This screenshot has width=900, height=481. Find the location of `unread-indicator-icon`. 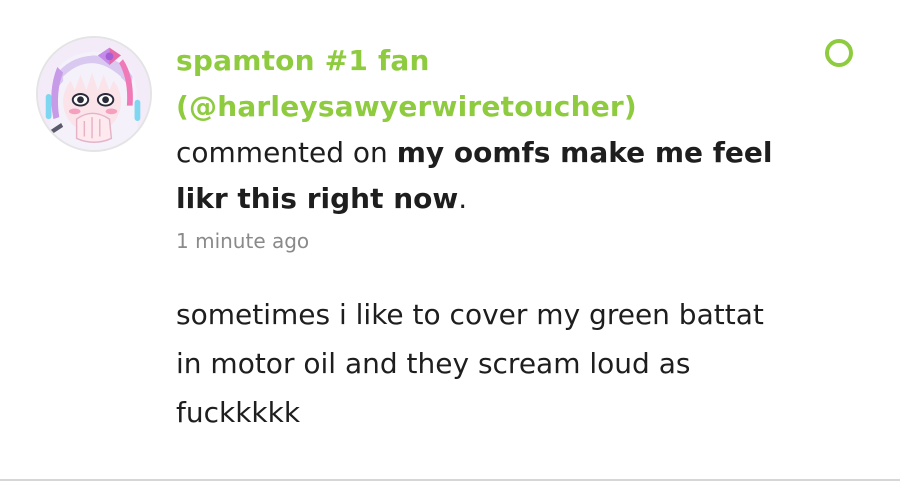

unread-indicator-icon is located at coordinates (839, 53).